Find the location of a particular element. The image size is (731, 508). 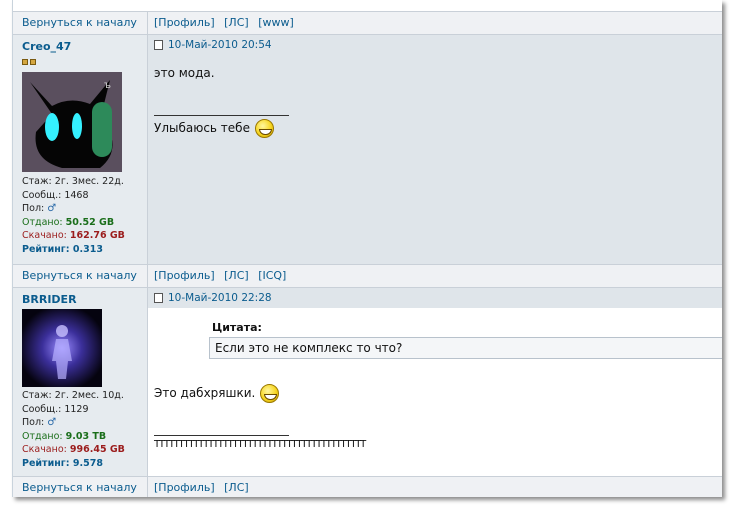

author-name: Creo_47 is located at coordinates (46, 46).